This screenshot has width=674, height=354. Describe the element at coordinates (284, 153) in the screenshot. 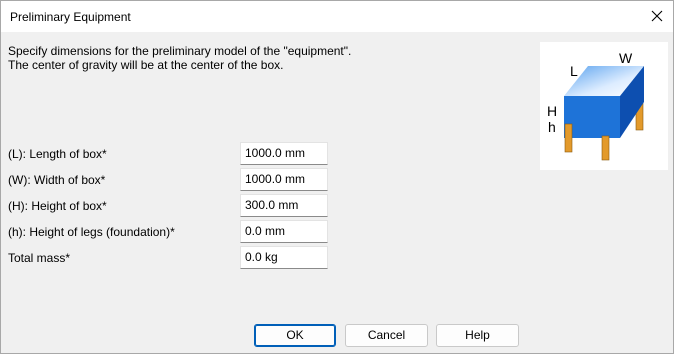

I see `length-input: 1000.0 mm` at that location.